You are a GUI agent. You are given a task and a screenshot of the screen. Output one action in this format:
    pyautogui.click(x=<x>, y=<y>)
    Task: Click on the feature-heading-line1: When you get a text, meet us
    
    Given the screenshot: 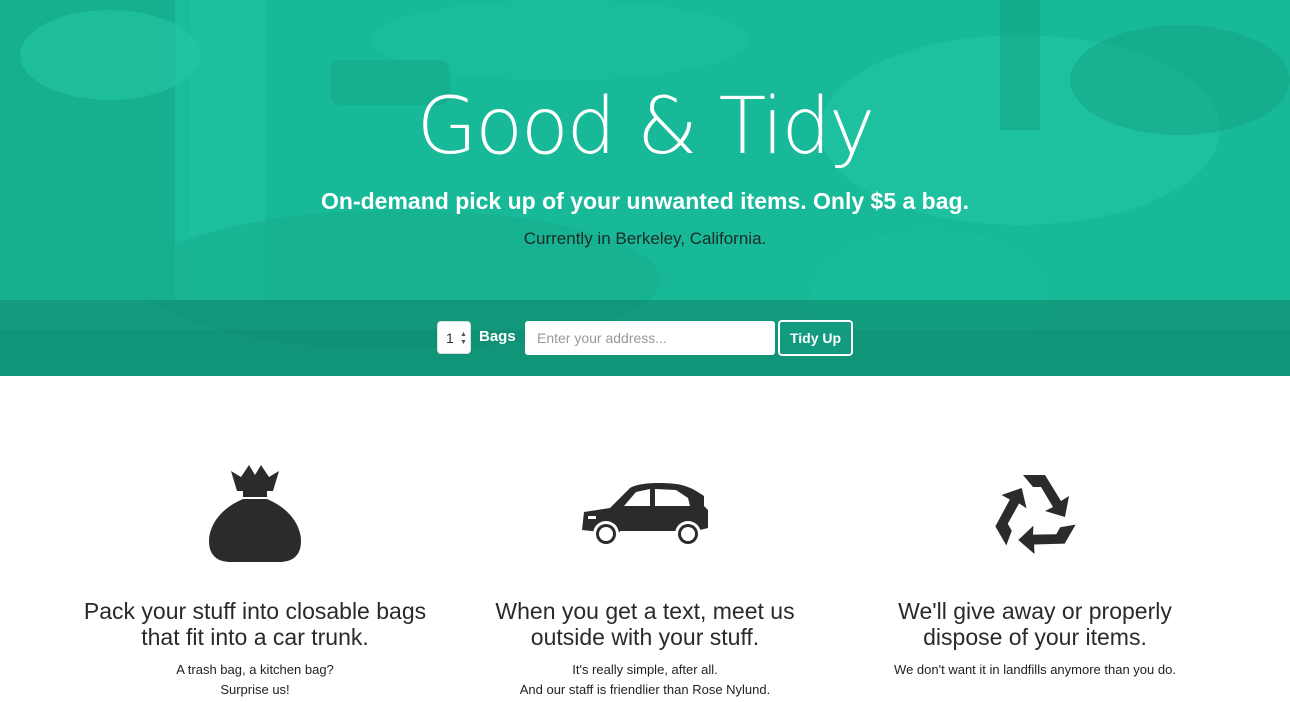 What is the action you would take?
    pyautogui.click(x=645, y=611)
    